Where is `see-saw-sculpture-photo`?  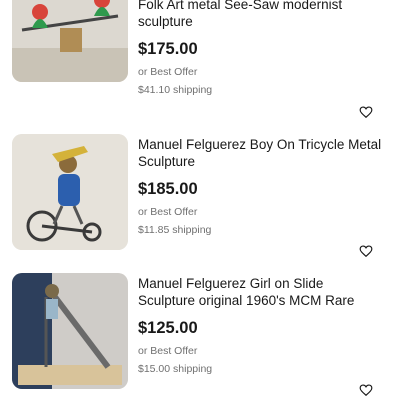
see-saw-sculpture-photo is located at coordinates (70, 41).